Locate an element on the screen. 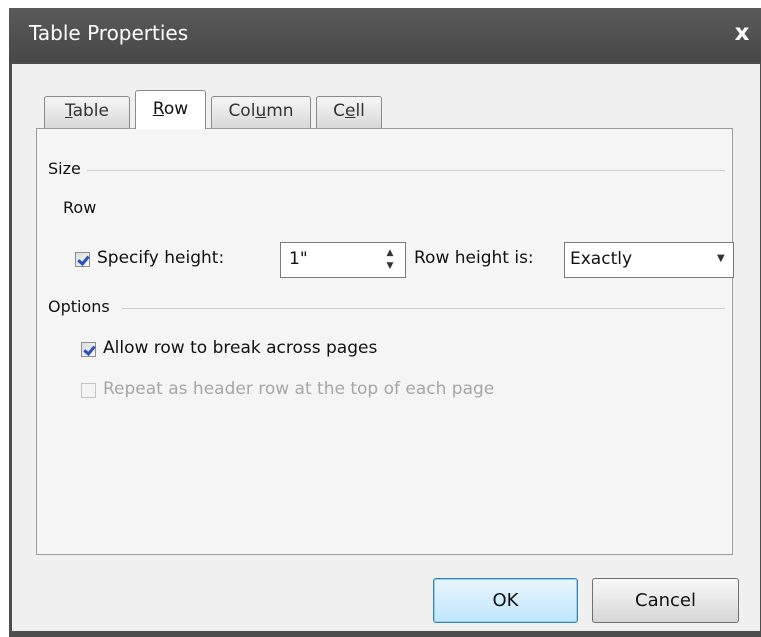 This screenshot has height=637, width=761. tab-row: Row is located at coordinates (170, 109).